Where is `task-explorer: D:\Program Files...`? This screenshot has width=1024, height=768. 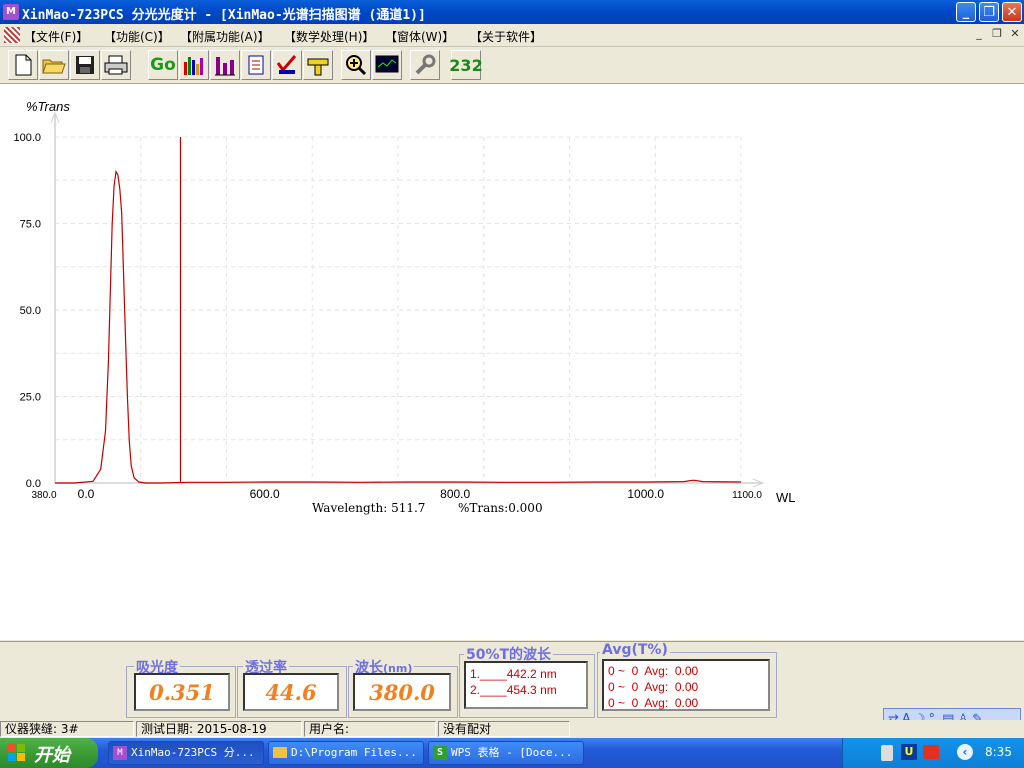 task-explorer: D:\Program Files... is located at coordinates (346, 753).